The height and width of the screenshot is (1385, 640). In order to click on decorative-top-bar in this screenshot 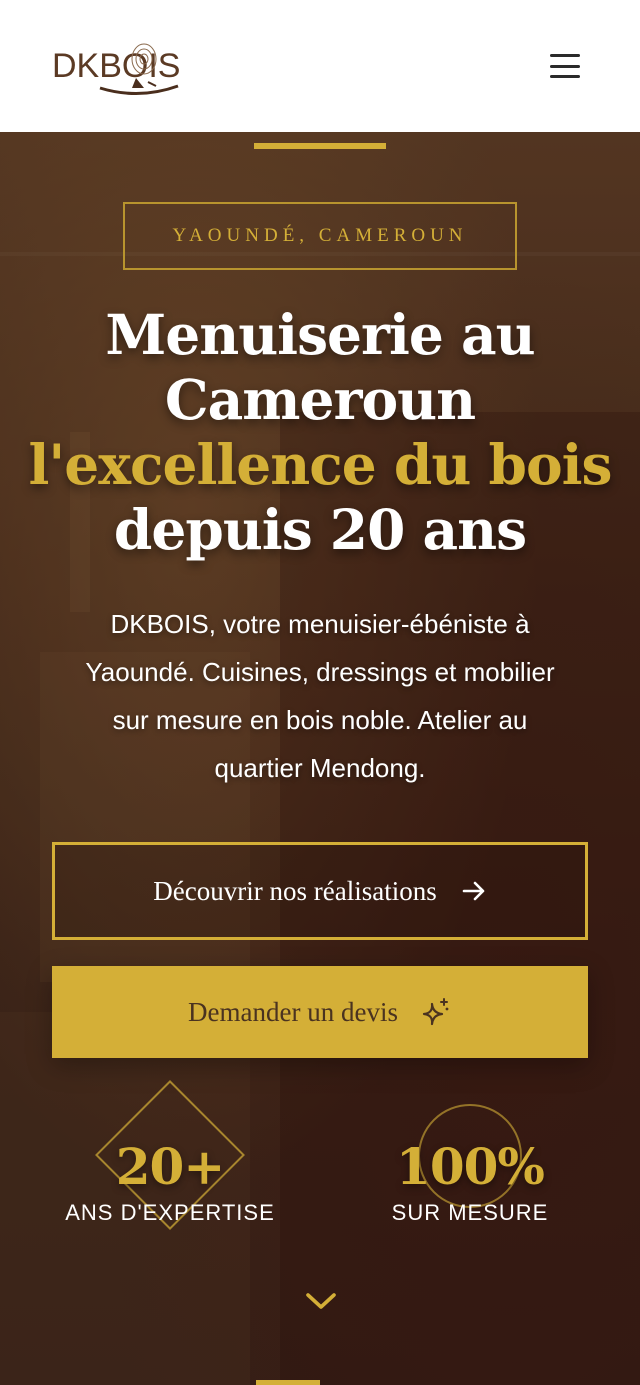, I will do `click(320, 146)`.